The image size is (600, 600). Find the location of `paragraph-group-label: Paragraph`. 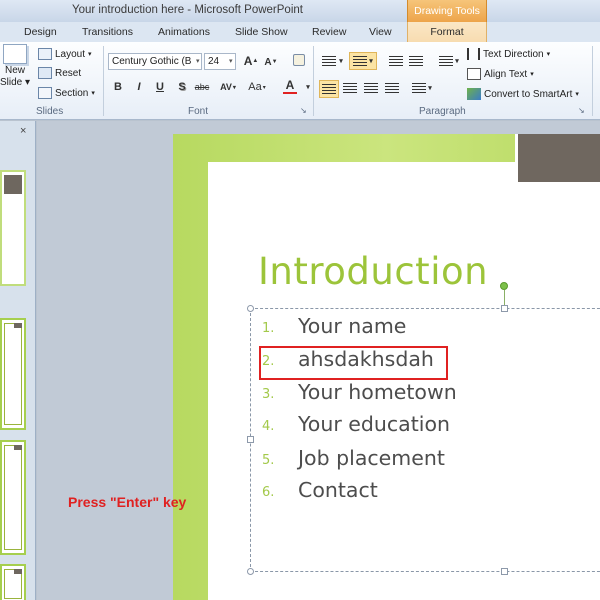

paragraph-group-label: Paragraph is located at coordinates (442, 111).